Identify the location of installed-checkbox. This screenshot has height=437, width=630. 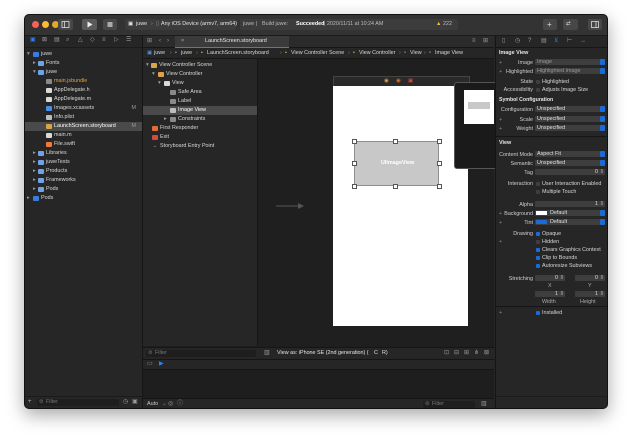
(538, 313).